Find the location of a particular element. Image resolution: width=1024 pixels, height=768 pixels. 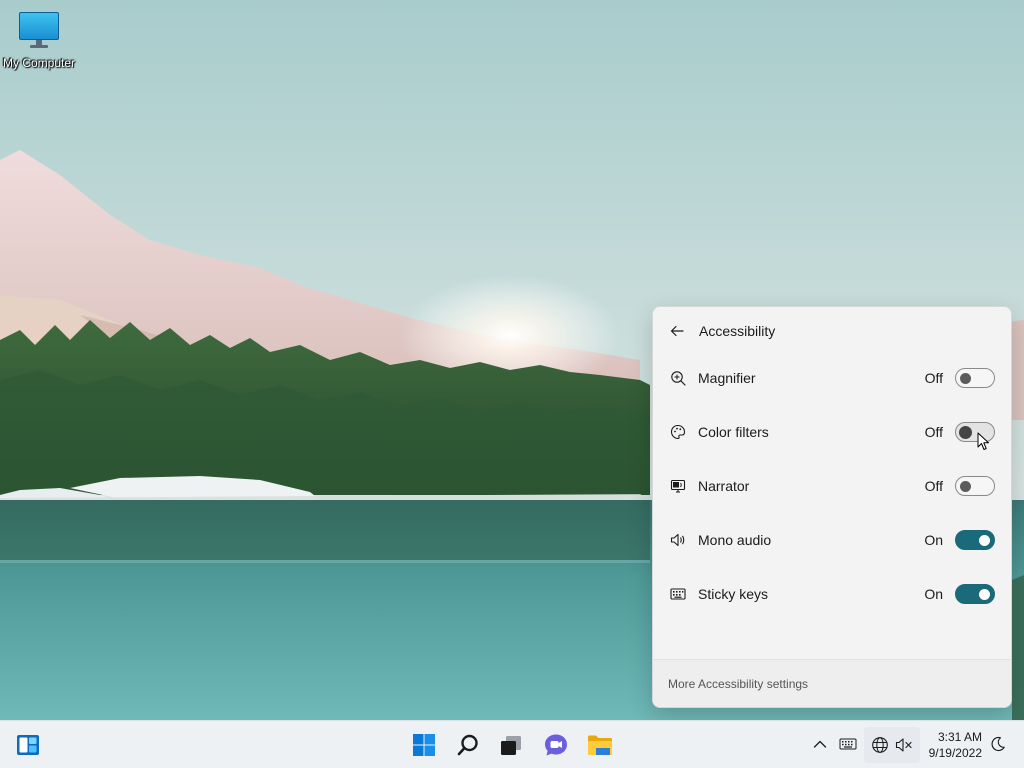

setting-row-sticky-keys: Sticky keys On is located at coordinates (832, 594).